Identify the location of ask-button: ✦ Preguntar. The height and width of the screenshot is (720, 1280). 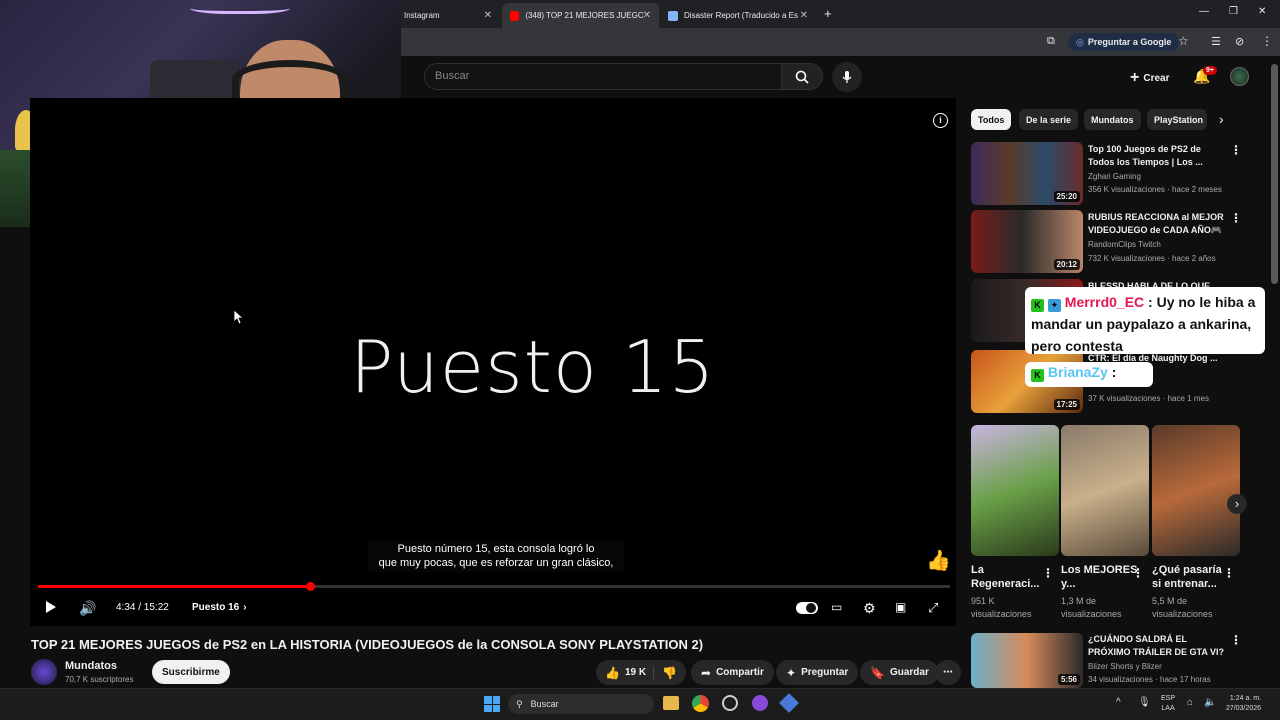
(817, 672).